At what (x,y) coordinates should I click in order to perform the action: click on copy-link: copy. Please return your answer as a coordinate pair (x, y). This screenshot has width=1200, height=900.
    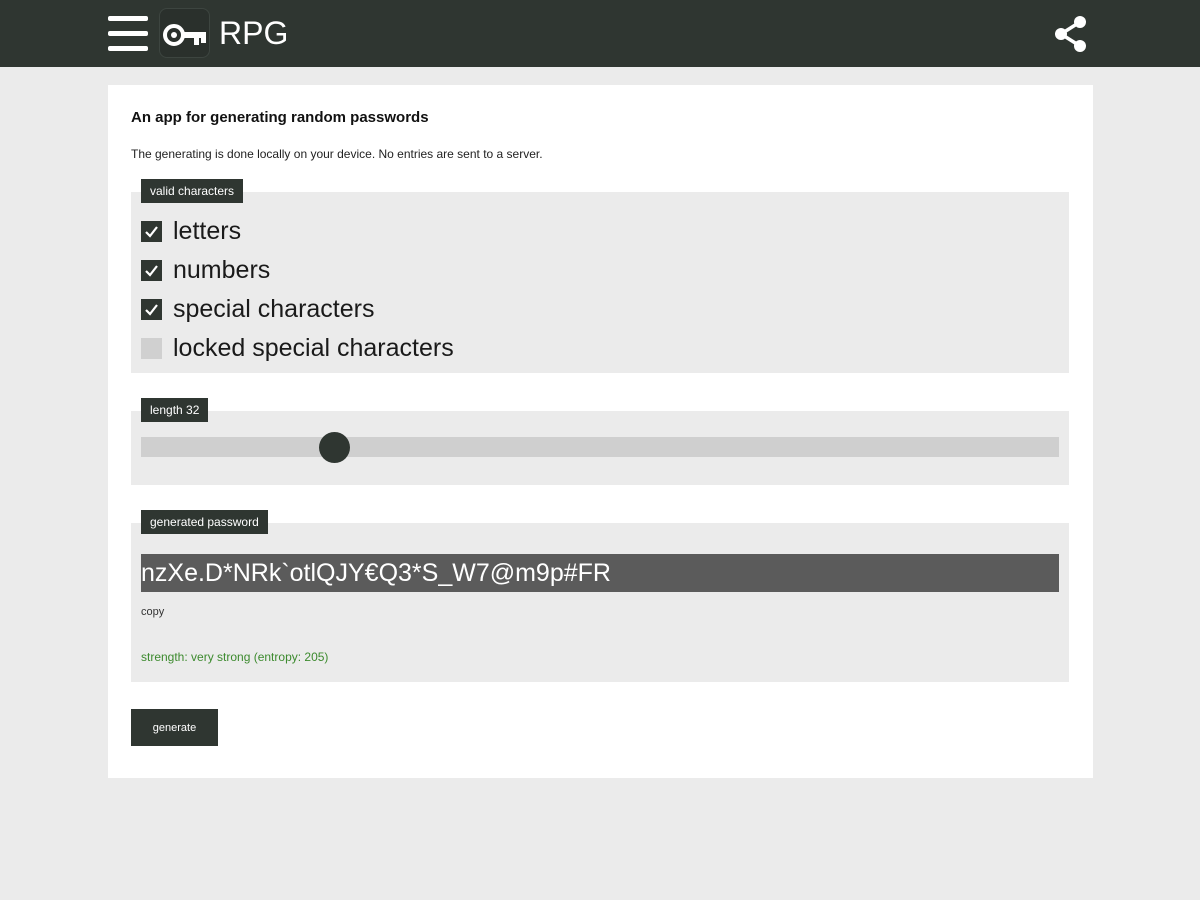
    Looking at the image, I should click on (152, 612).